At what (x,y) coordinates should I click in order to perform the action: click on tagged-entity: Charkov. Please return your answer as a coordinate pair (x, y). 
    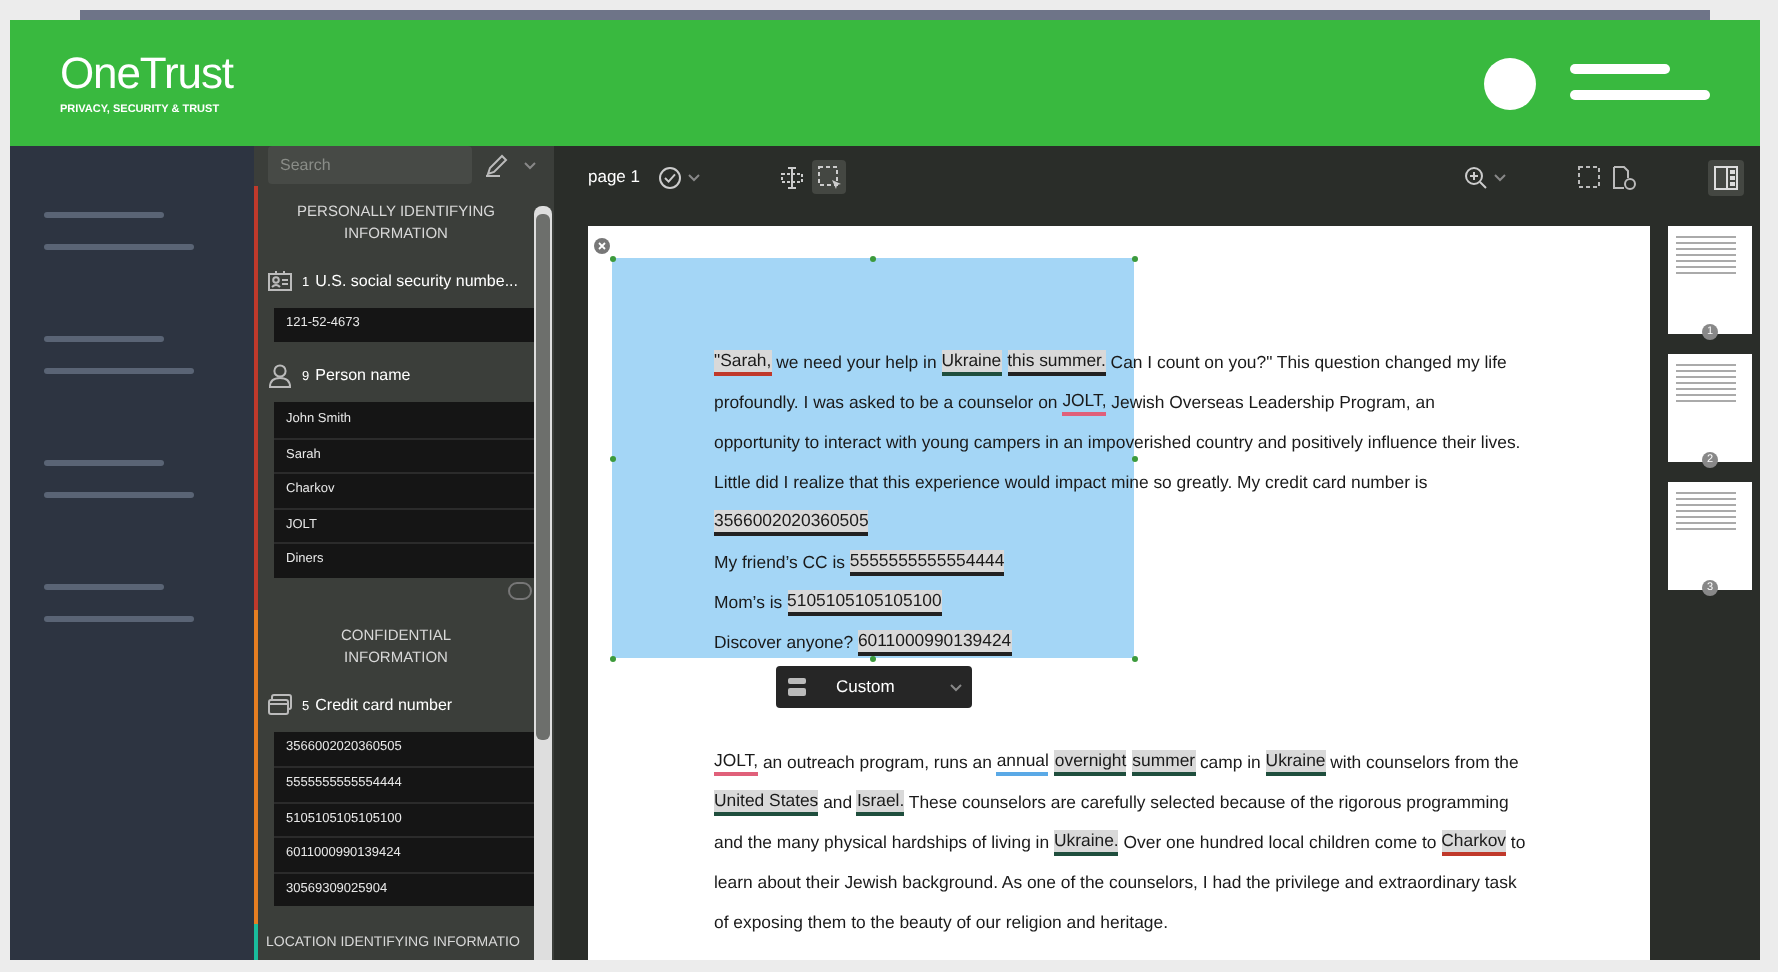
    Looking at the image, I should click on (1473, 842).